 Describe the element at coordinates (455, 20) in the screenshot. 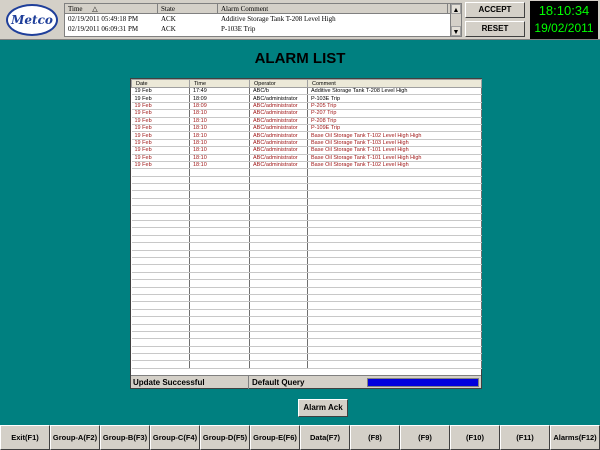

I see `active-alarm-scrollbar: ▲ ▼` at that location.